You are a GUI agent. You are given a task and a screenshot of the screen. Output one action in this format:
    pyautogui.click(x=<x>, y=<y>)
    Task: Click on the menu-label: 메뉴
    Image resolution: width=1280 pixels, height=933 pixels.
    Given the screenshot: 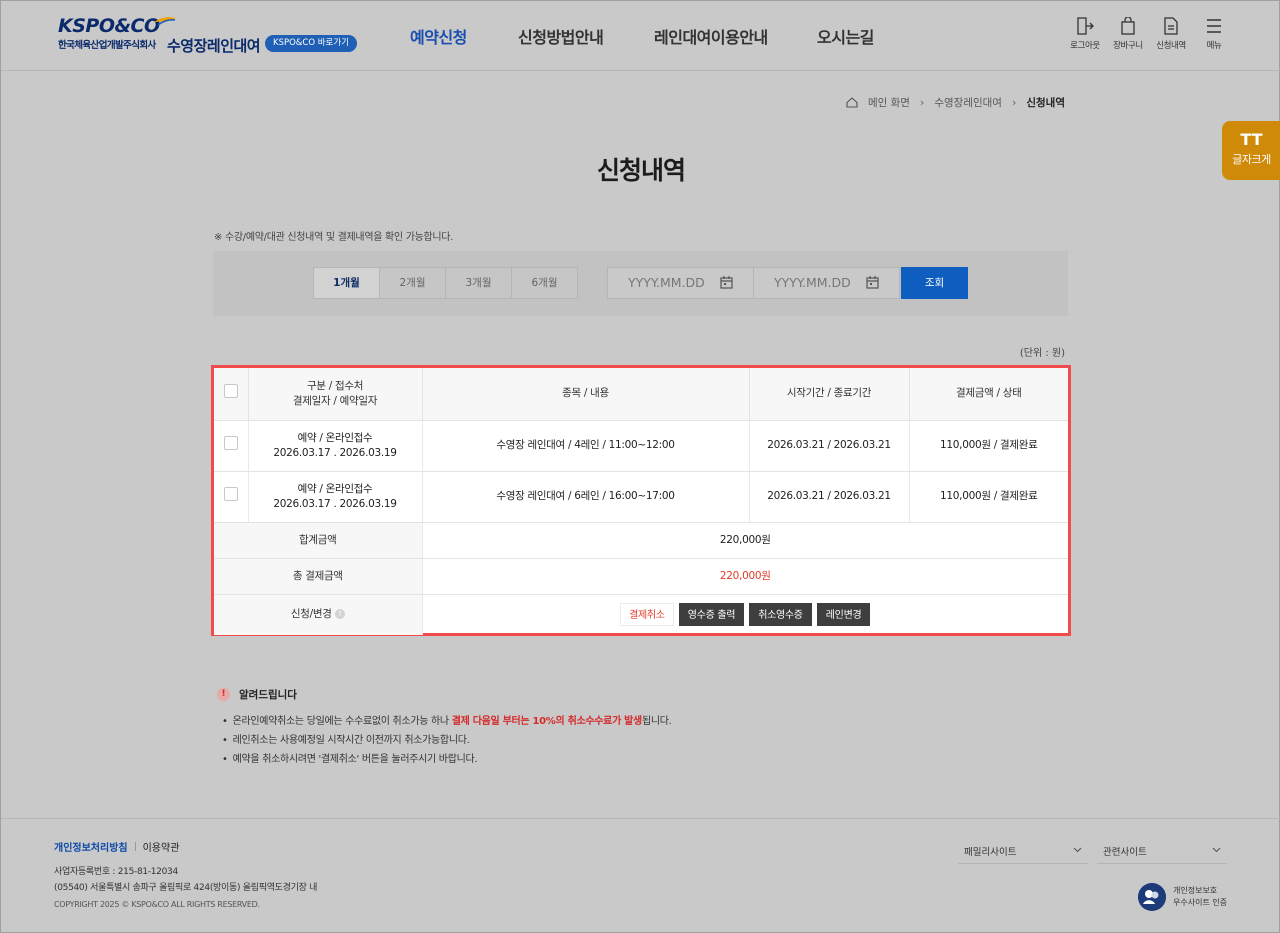 What is the action you would take?
    pyautogui.click(x=1214, y=46)
    